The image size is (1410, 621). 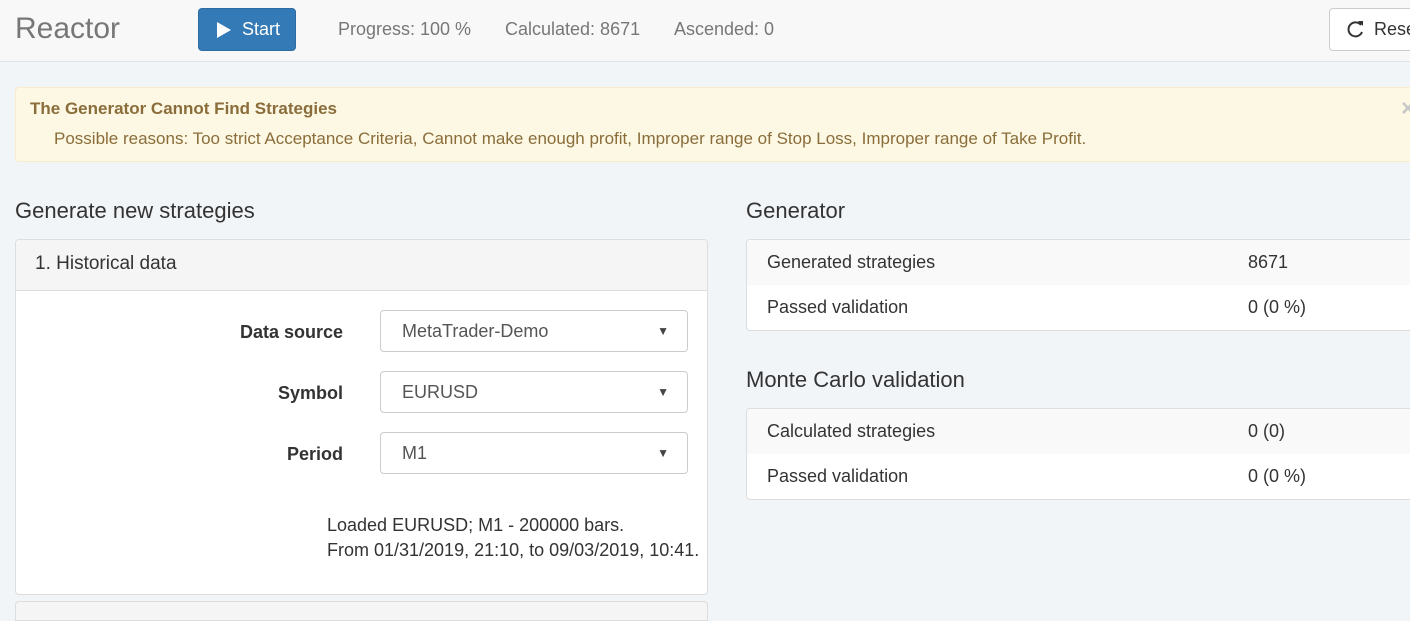 What do you see at coordinates (476, 525) in the screenshot?
I see `loaded-info: Loaded EURUSD; M1 - 200000 bars.` at bounding box center [476, 525].